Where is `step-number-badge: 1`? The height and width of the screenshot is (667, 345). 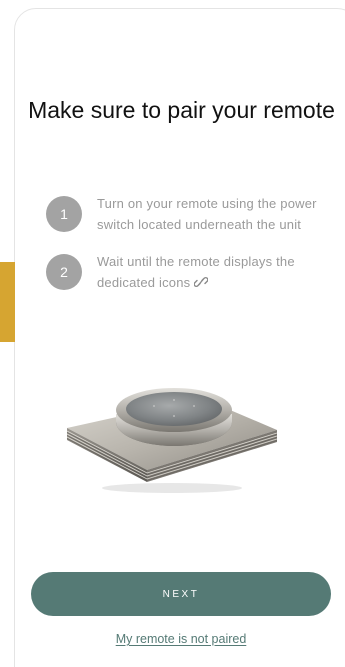 step-number-badge: 1 is located at coordinates (64, 214).